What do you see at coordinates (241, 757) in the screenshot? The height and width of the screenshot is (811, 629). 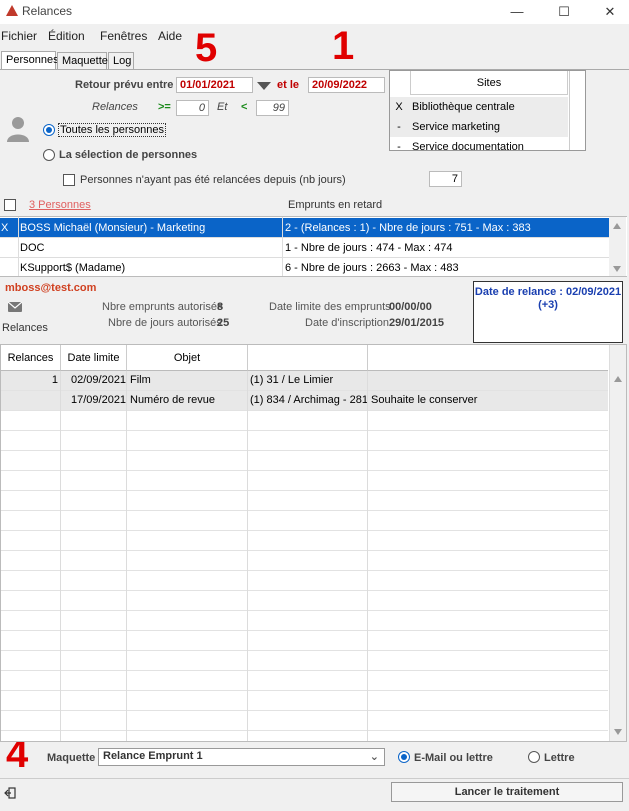 I see `maquette-select: Relance Emprunt 1 ⌄` at bounding box center [241, 757].